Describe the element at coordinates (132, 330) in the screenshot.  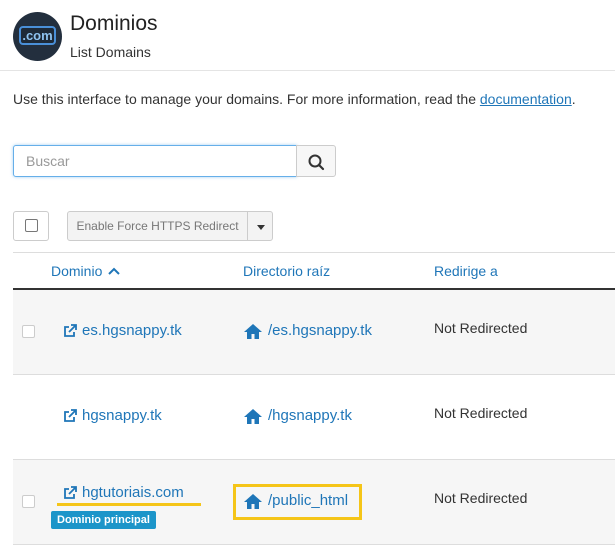
I see `domain-name: es.hgsnappy.tk` at that location.